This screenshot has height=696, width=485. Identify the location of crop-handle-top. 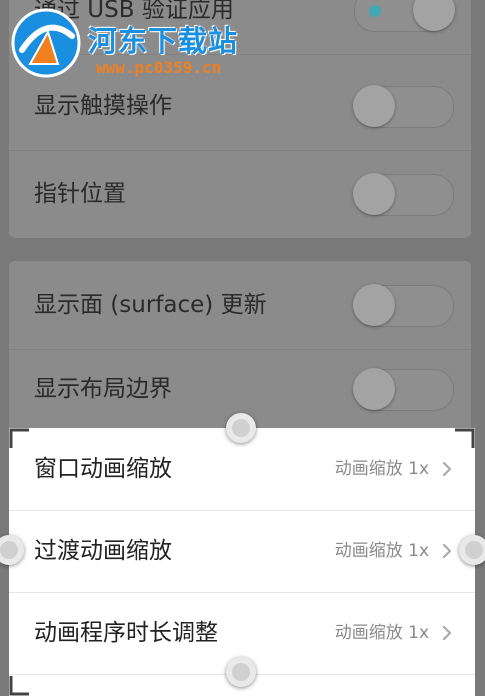
(241, 428).